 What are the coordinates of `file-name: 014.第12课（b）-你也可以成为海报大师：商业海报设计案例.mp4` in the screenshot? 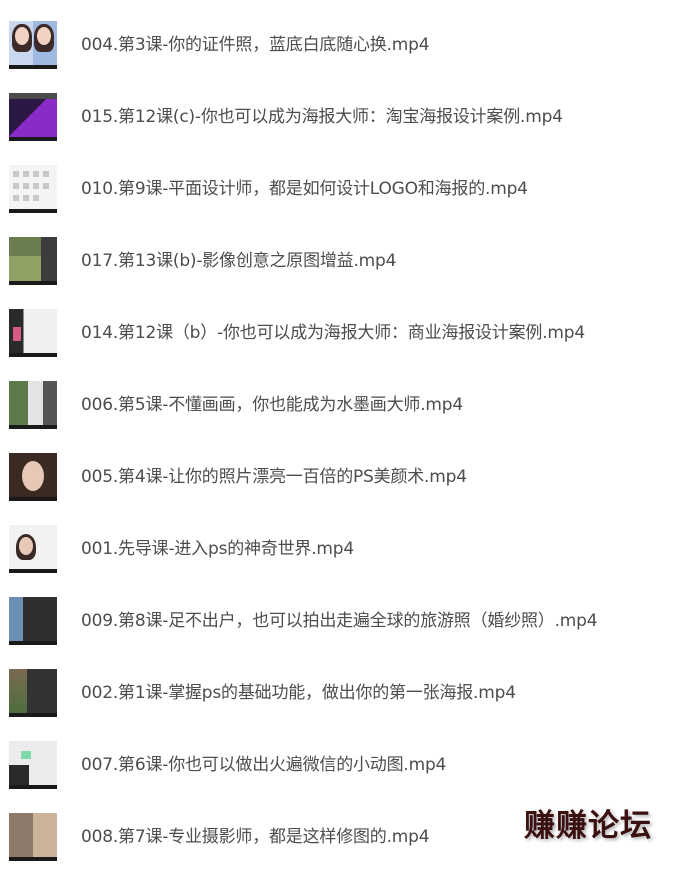 It's located at (333, 333).